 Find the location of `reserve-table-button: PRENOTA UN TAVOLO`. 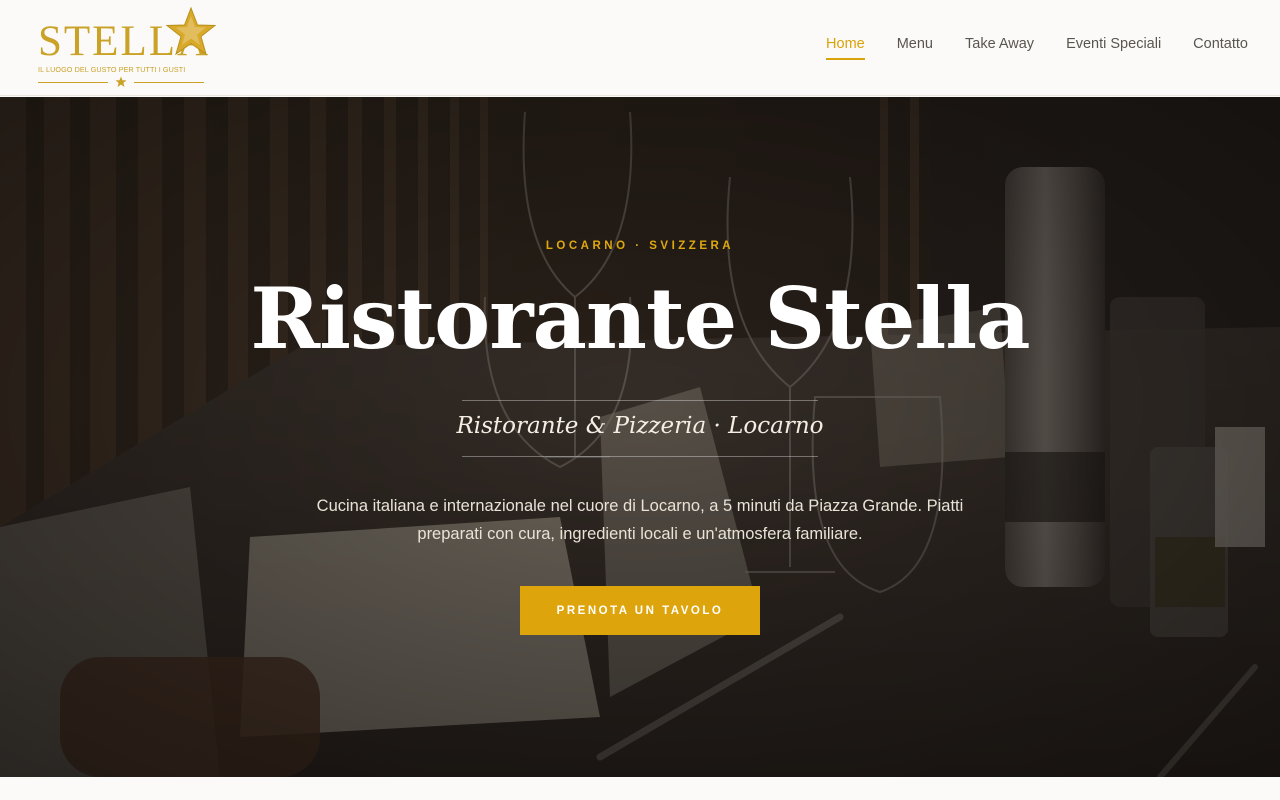

reserve-table-button: PRENOTA UN TAVOLO is located at coordinates (640, 610).